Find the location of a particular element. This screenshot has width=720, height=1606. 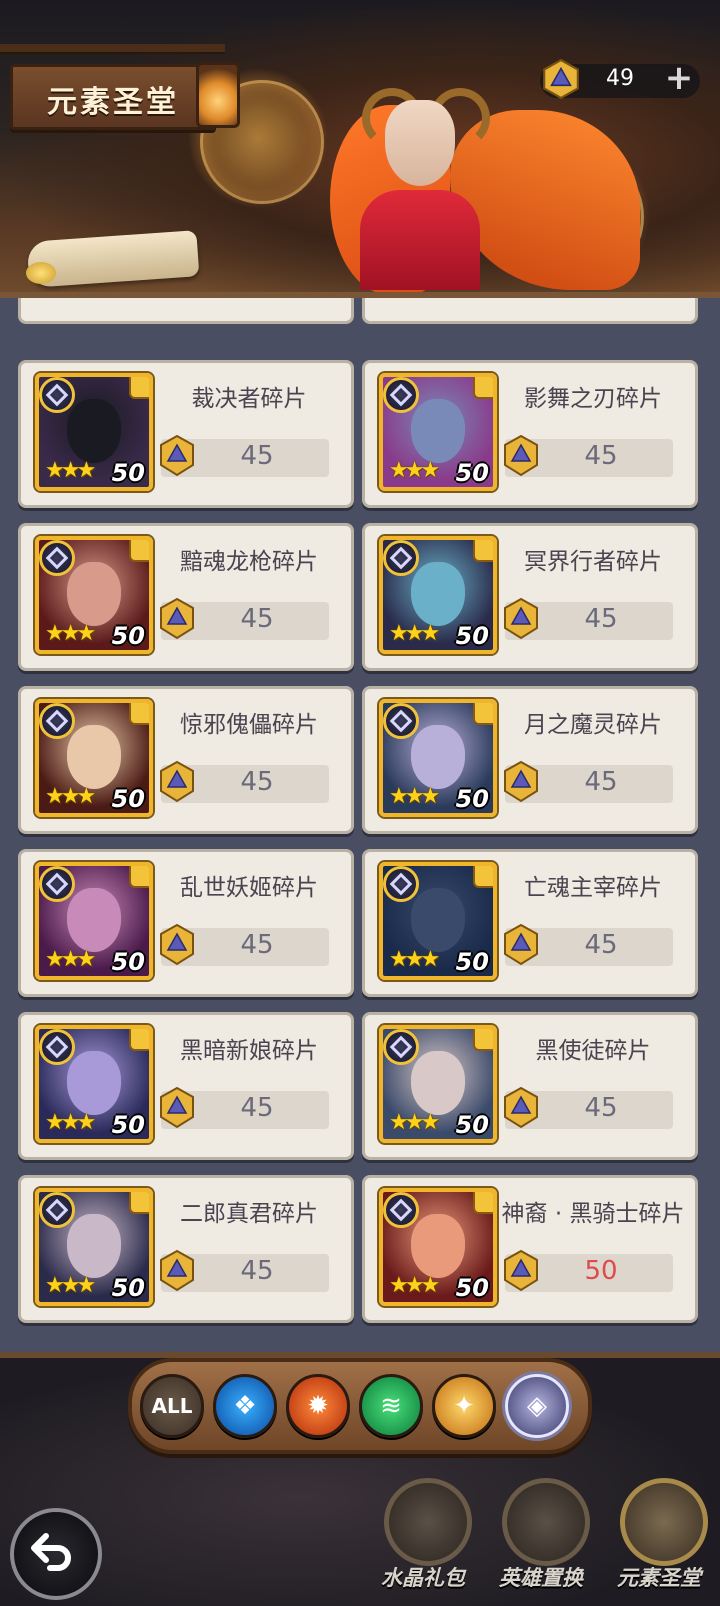

filter-light-button: ✦ is located at coordinates (464, 1406).